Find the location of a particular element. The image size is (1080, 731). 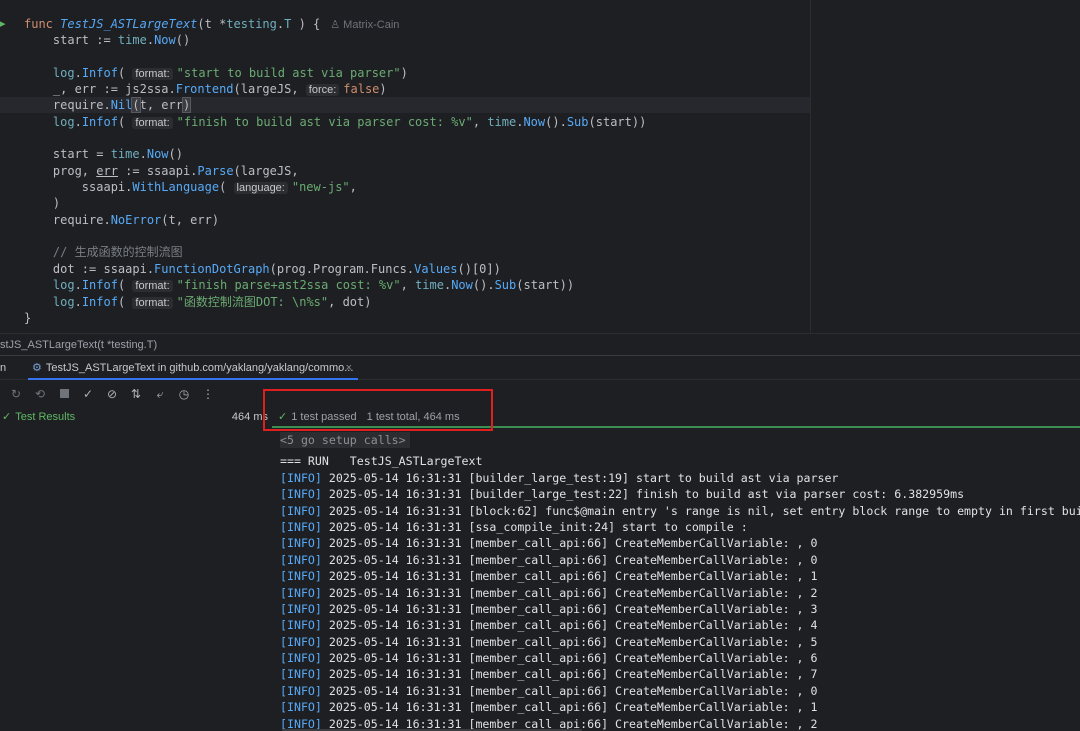

code-token: Values is located at coordinates (436, 269).